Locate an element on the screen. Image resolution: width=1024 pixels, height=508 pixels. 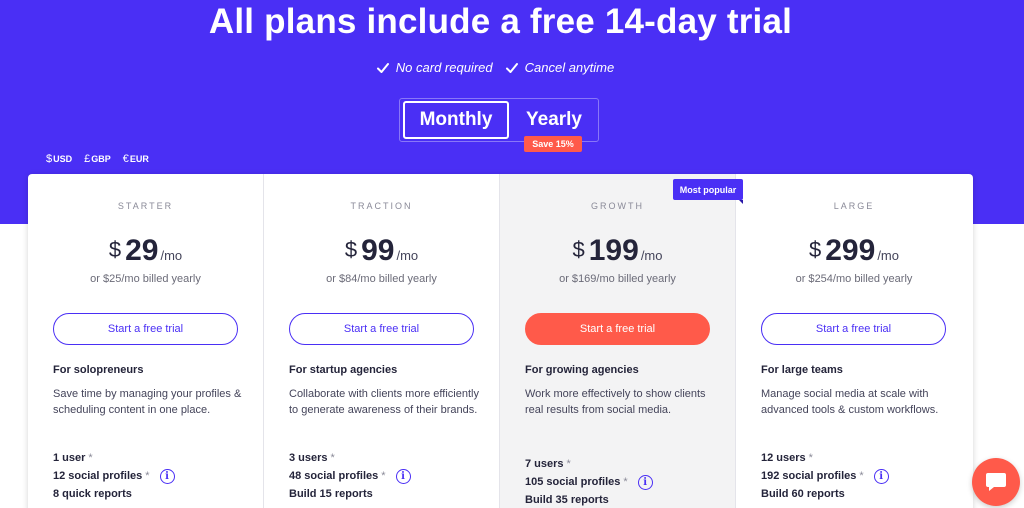
chat-launcher-button is located at coordinates (996, 482).